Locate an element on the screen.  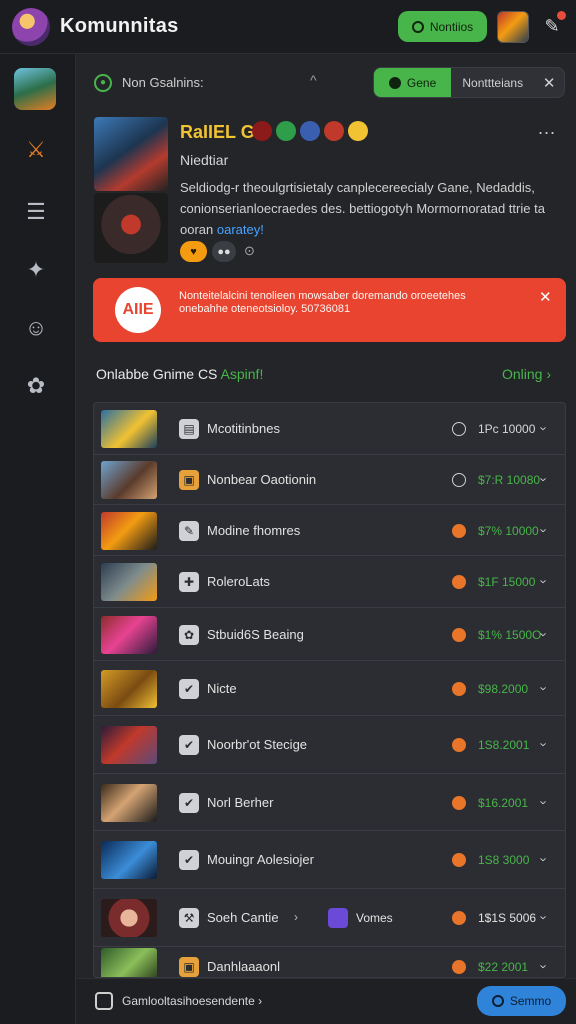
game-name: Modine fhomres is located at coordinates (253, 530).